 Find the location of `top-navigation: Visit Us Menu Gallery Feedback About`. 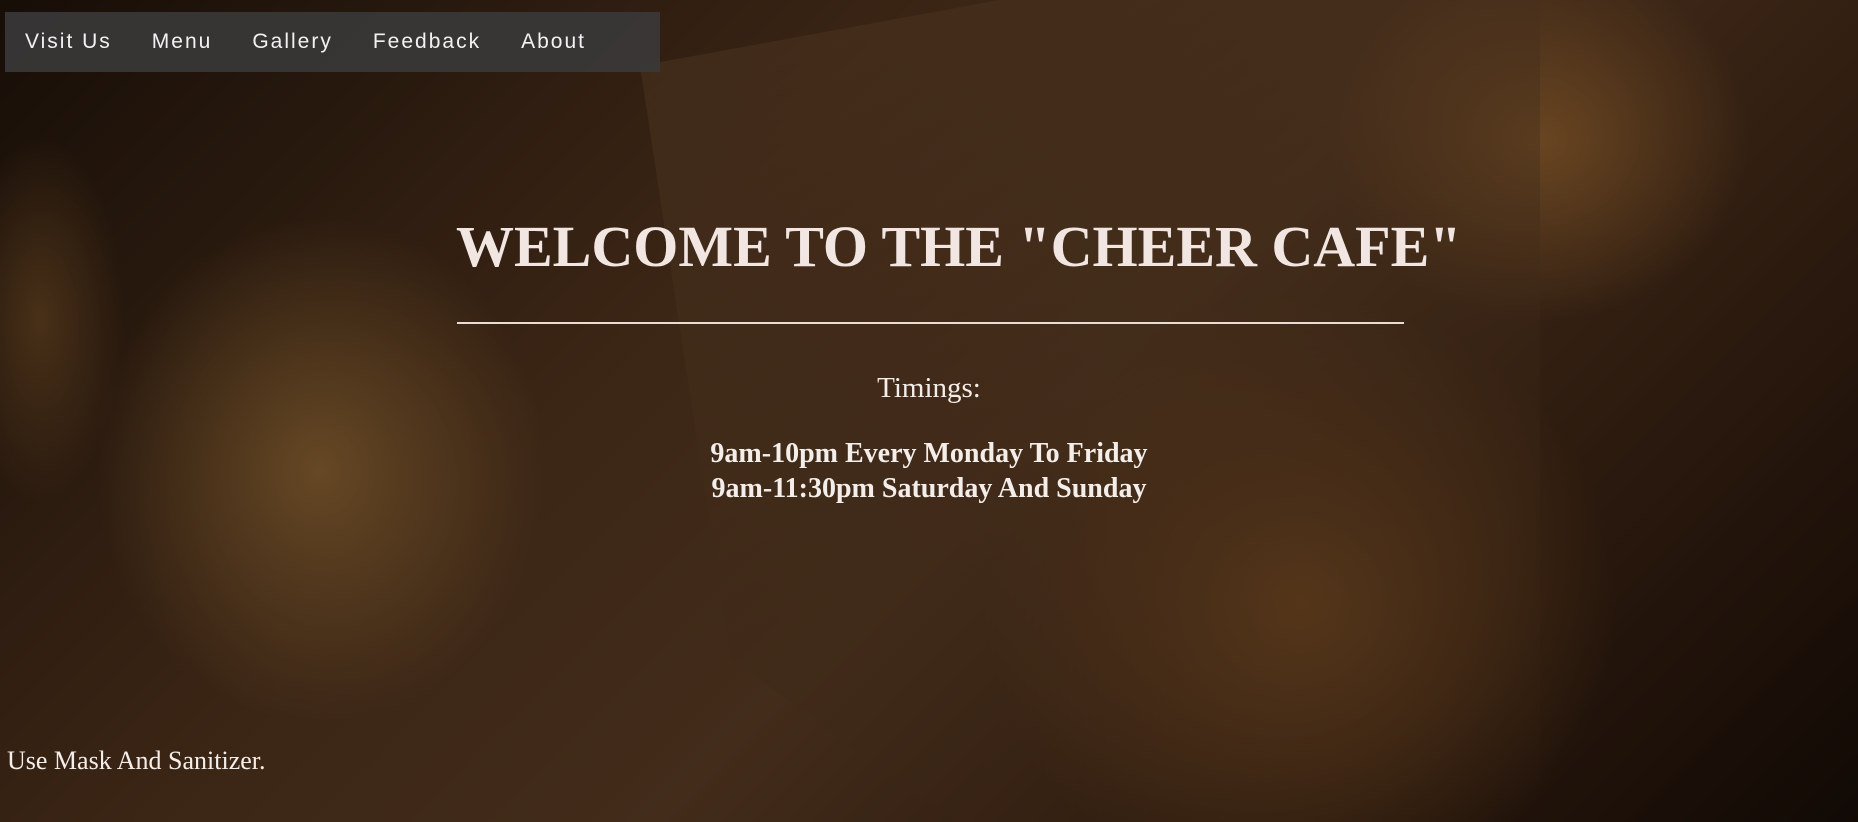

top-navigation: Visit Us Menu Gallery Feedback About is located at coordinates (332, 42).